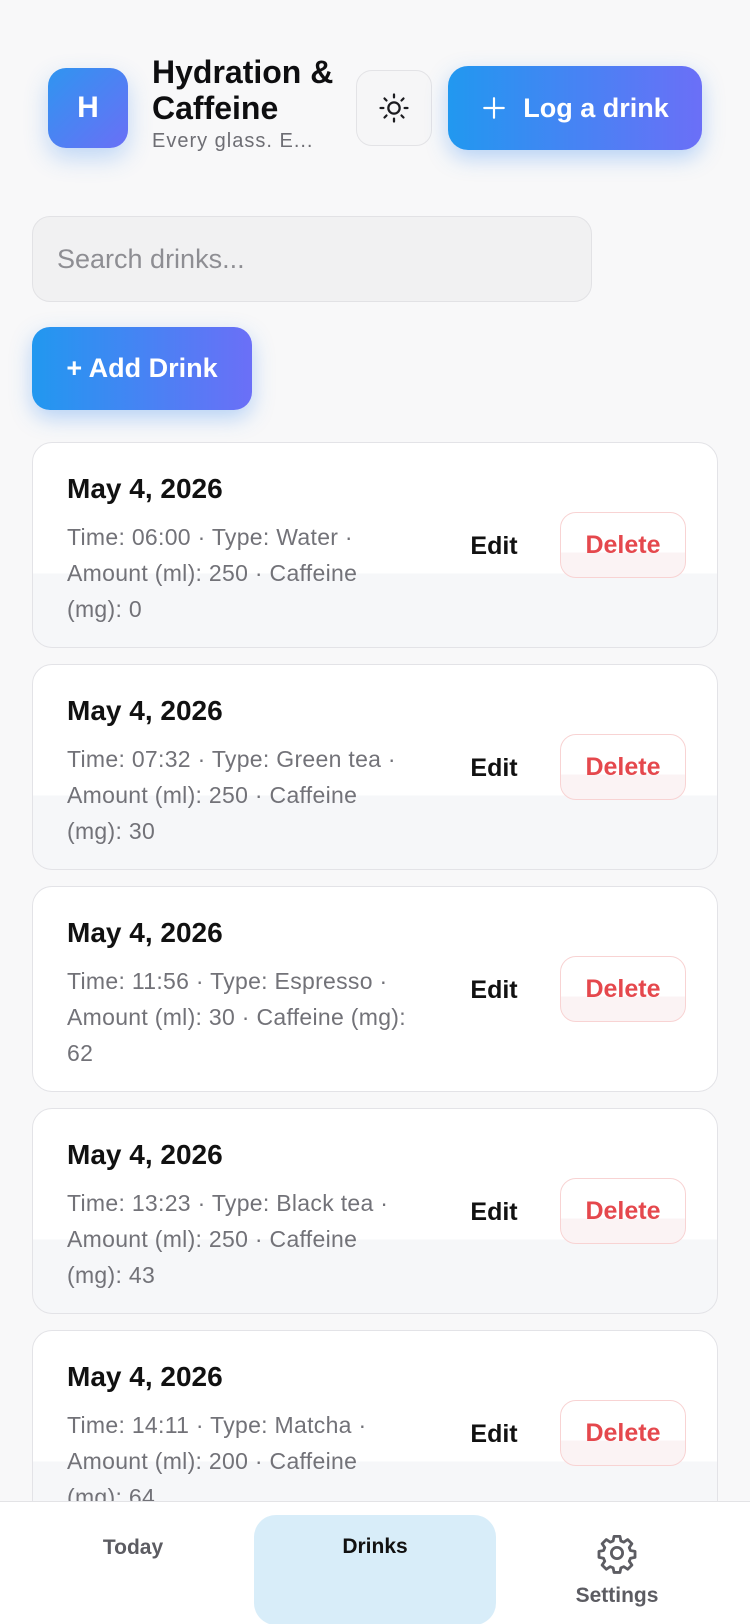 This screenshot has width=750, height=1624. I want to click on tab-settings-label: Settings, so click(617, 1595).